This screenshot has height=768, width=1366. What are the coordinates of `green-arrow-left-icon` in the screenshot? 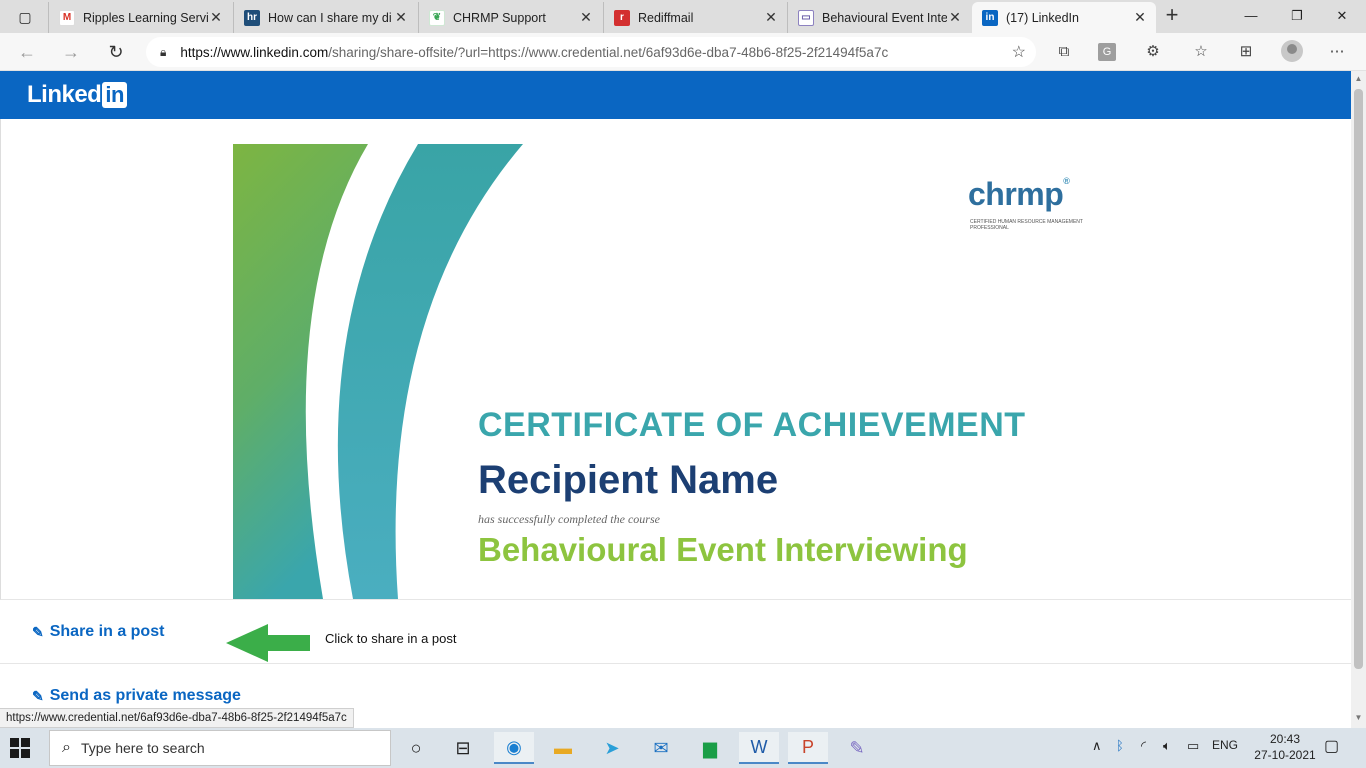 It's located at (268, 643).